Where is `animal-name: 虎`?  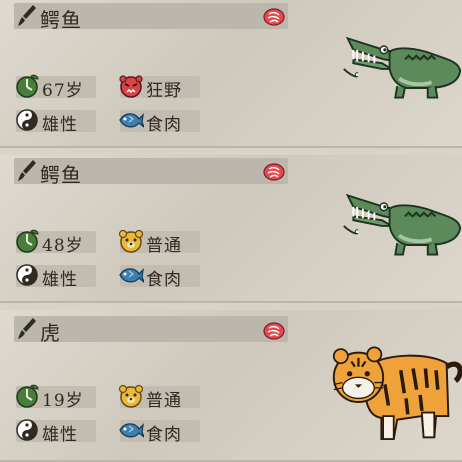 animal-name: 虎 is located at coordinates (50, 333).